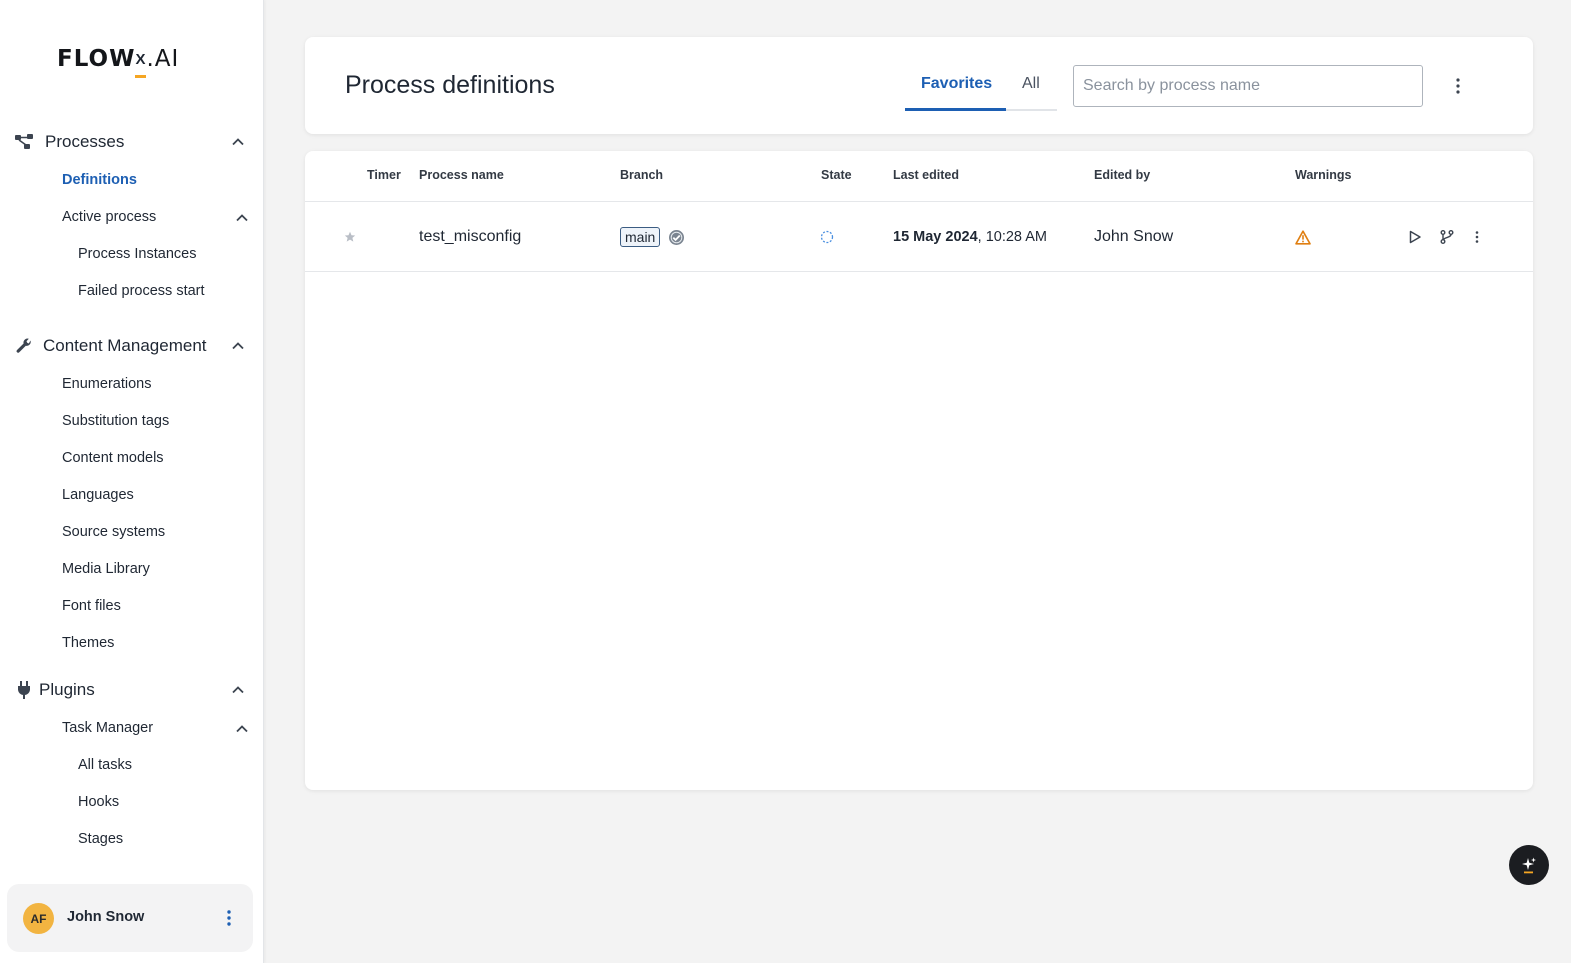 This screenshot has height=963, width=1571. What do you see at coordinates (98, 495) in the screenshot?
I see `sidebar-item-languages: Languages` at bounding box center [98, 495].